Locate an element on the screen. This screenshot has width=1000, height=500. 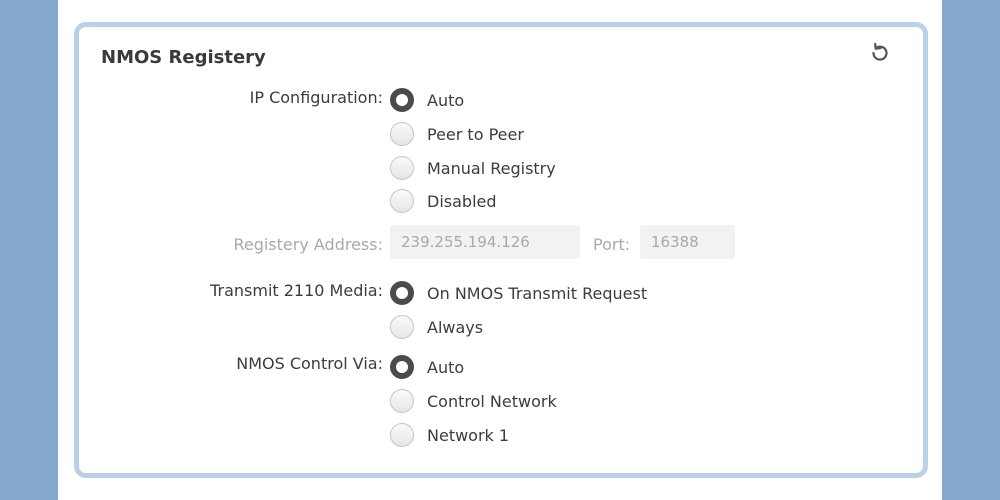
control-via-option-network-1: Network 1 is located at coordinates (449, 435).